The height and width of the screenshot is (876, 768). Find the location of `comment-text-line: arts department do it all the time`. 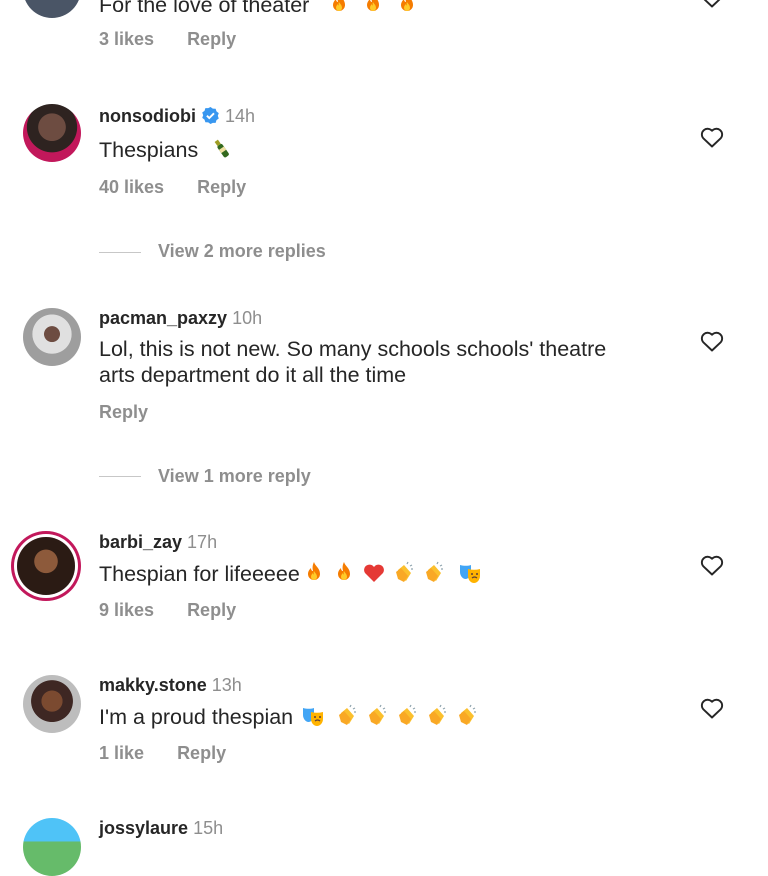

comment-text-line: arts department do it all the time is located at coordinates (253, 375).